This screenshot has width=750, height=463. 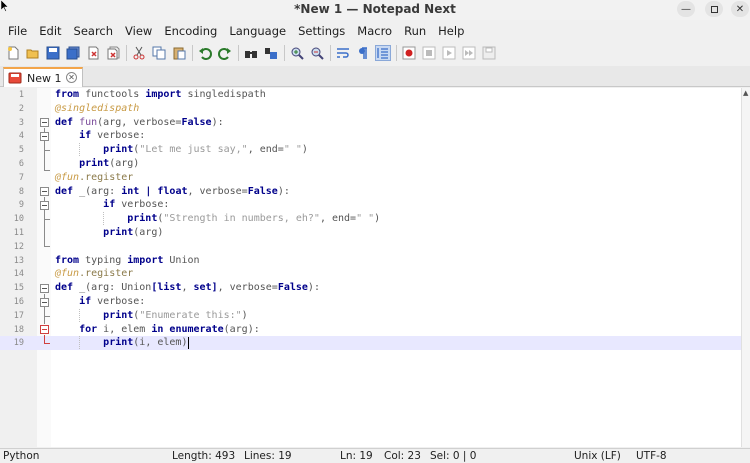 What do you see at coordinates (18, 315) in the screenshot?
I see `line-number: 17` at bounding box center [18, 315].